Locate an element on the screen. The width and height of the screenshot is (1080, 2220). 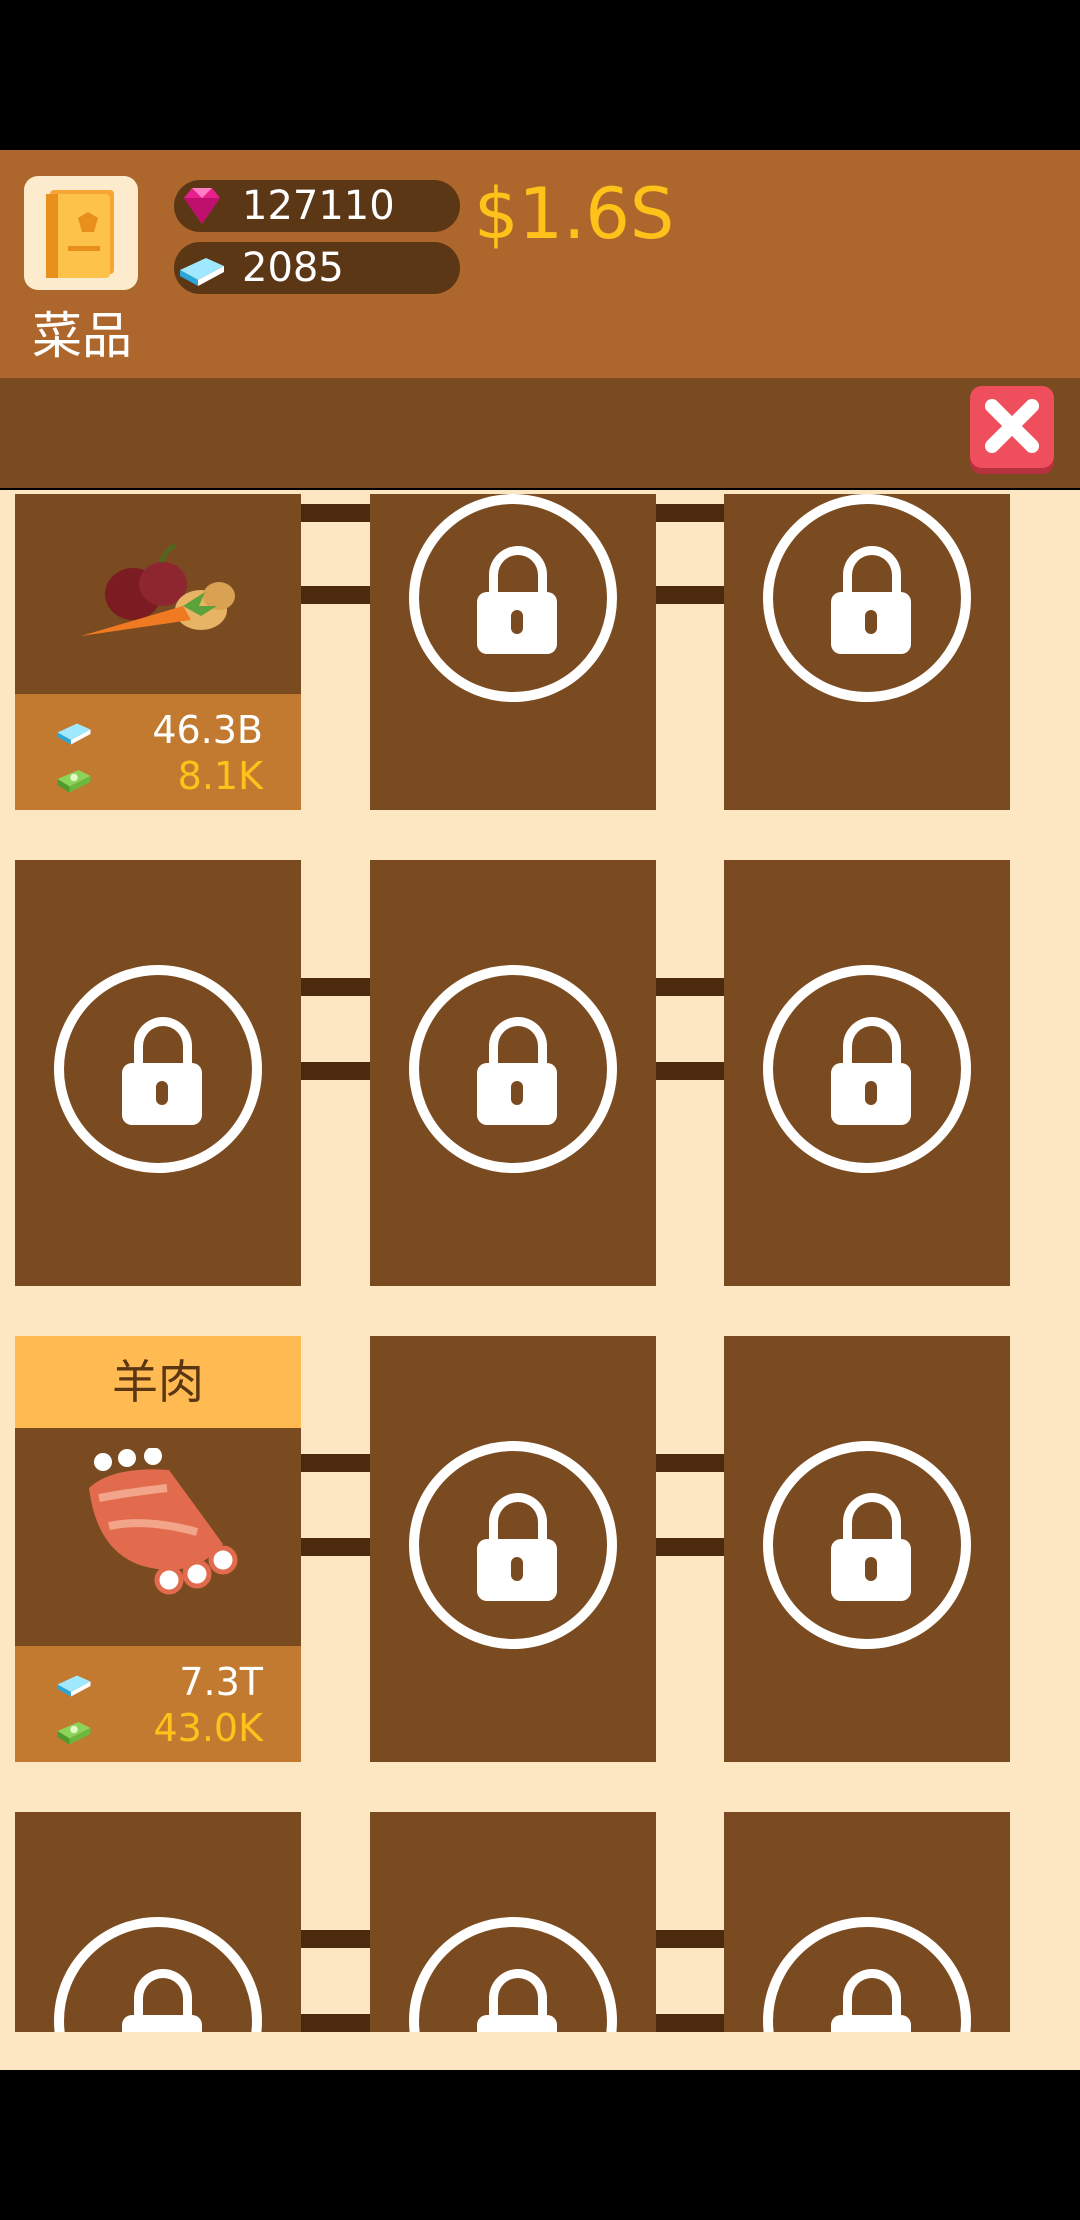
panel-toolbar is located at coordinates (540, 433).